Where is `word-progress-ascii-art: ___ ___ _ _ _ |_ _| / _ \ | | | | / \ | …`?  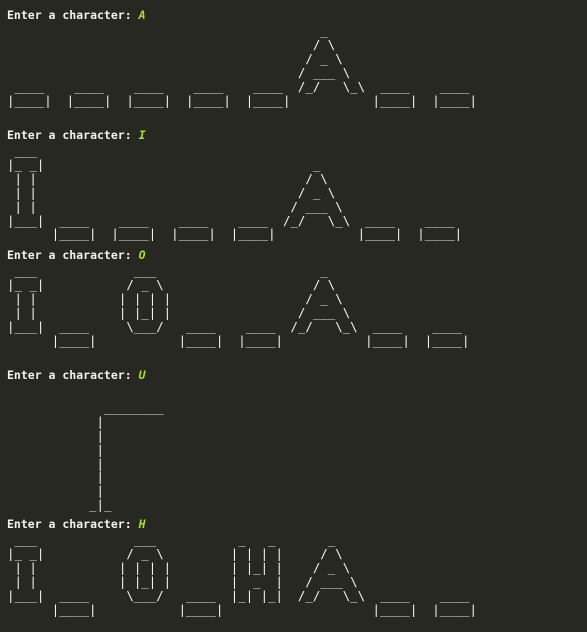 word-progress-ascii-art: ___ ___ _ _ _ |_ _| / _ \ | | | | / \ | … is located at coordinates (242, 574).